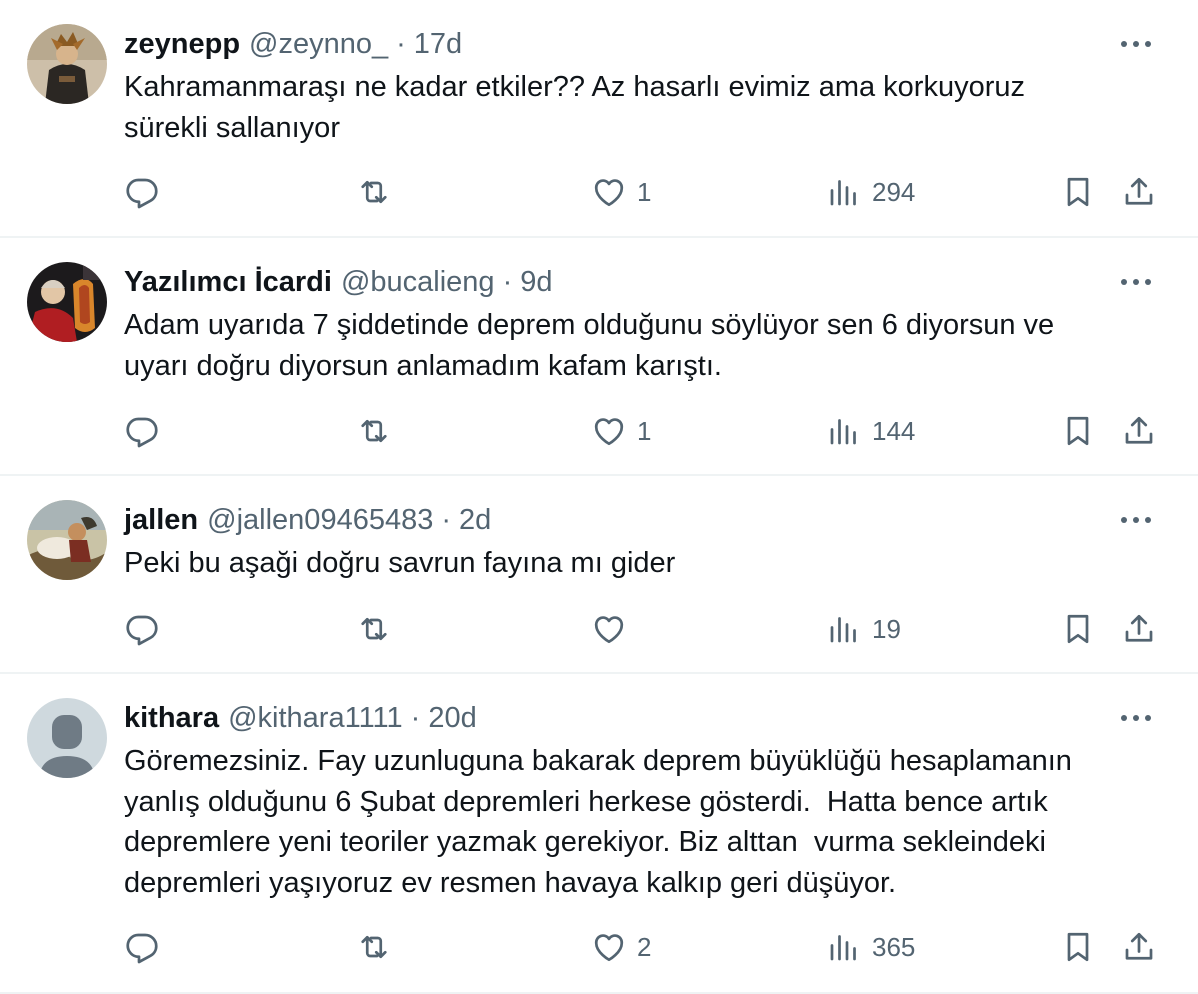 This screenshot has height=994, width=1198. What do you see at coordinates (621, 44) in the screenshot?
I see `tweet-header: zeynepp @zeynno_ · 17d` at bounding box center [621, 44].